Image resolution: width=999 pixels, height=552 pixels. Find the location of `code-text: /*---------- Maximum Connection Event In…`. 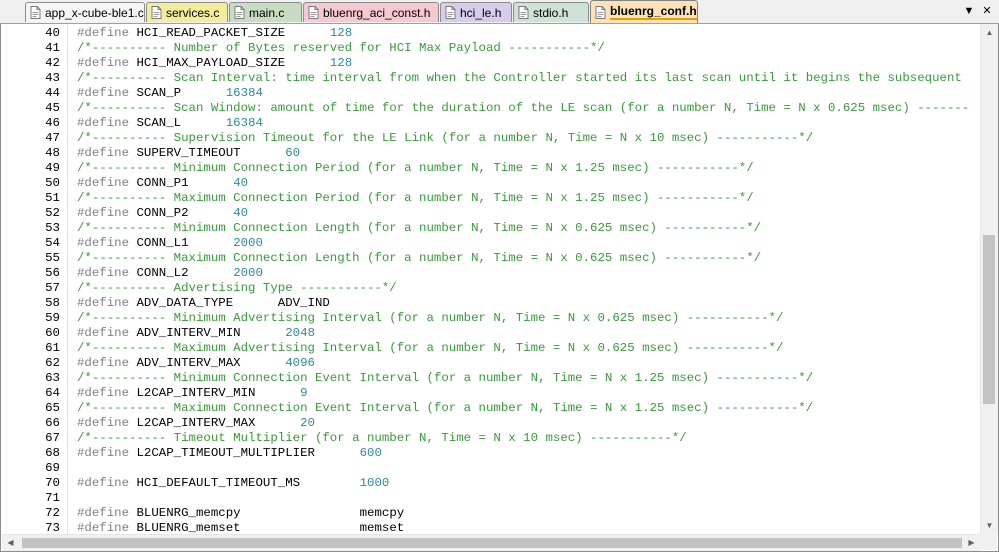

code-text: /*---------- Maximum Connection Event In… is located at coordinates (445, 408).